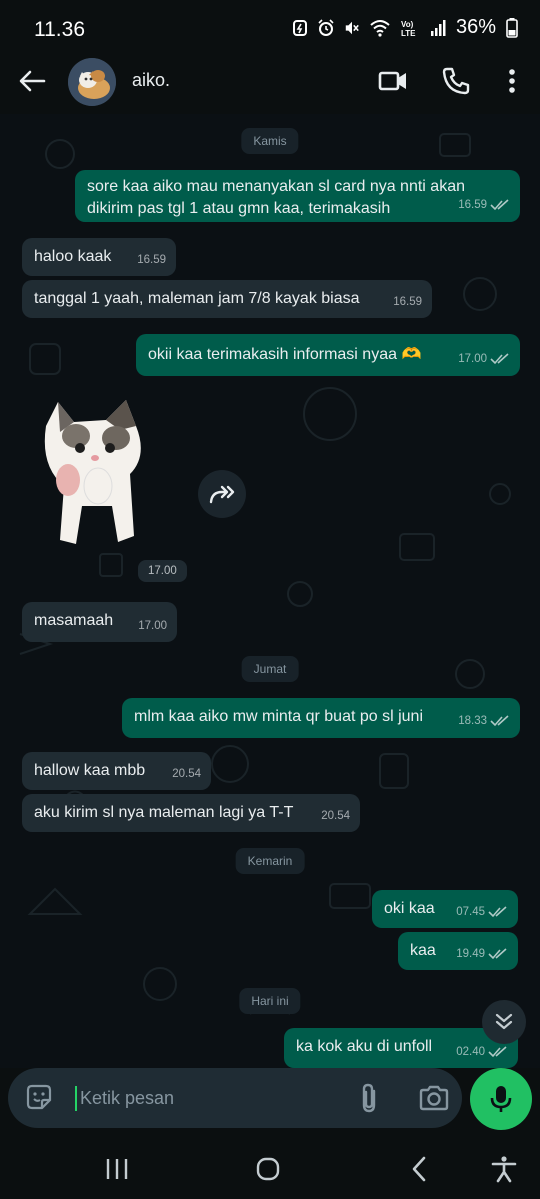 The image size is (540, 1199). I want to click on alarm-icon, so click(326, 27).